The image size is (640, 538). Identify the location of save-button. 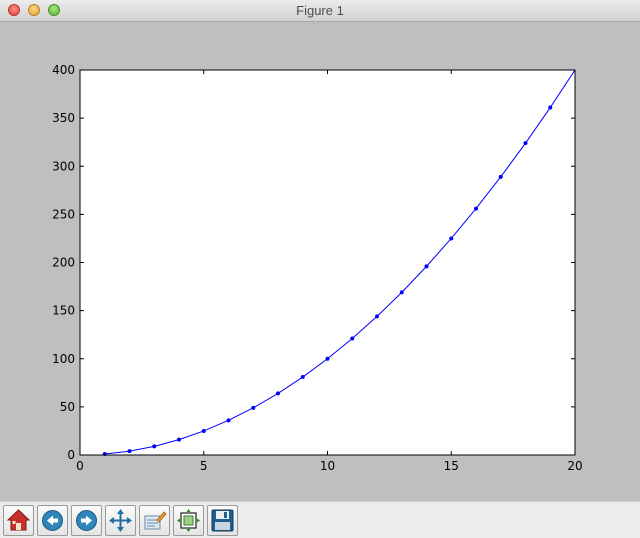
(222, 520).